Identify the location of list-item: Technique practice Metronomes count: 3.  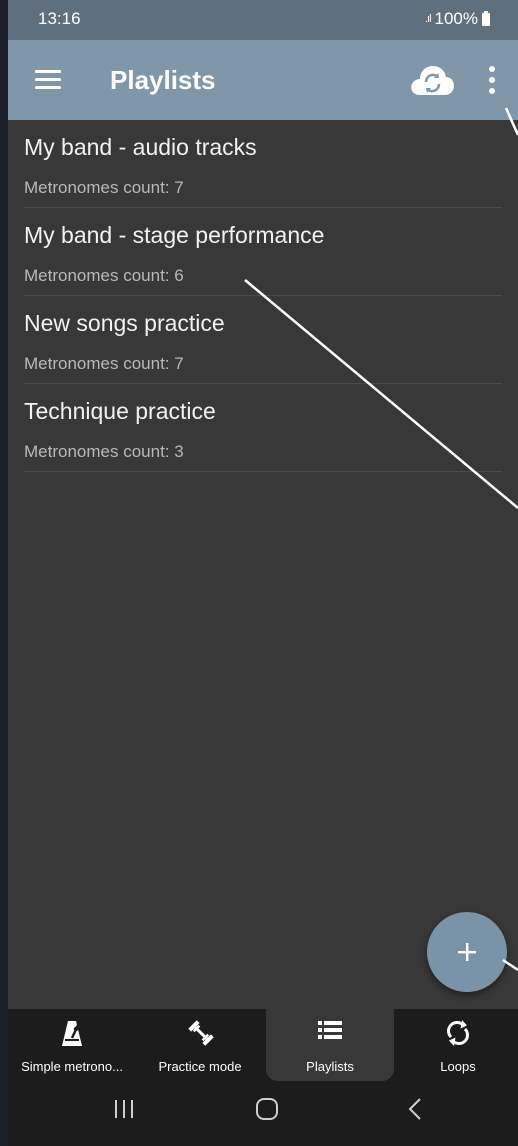
(263, 428).